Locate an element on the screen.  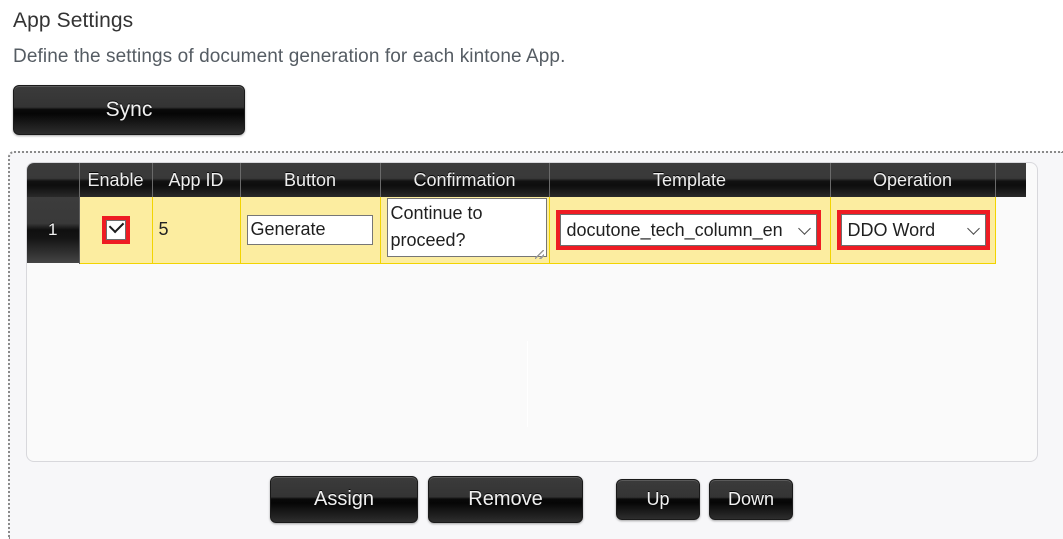
operation-select: DDO Word is located at coordinates (913, 229).